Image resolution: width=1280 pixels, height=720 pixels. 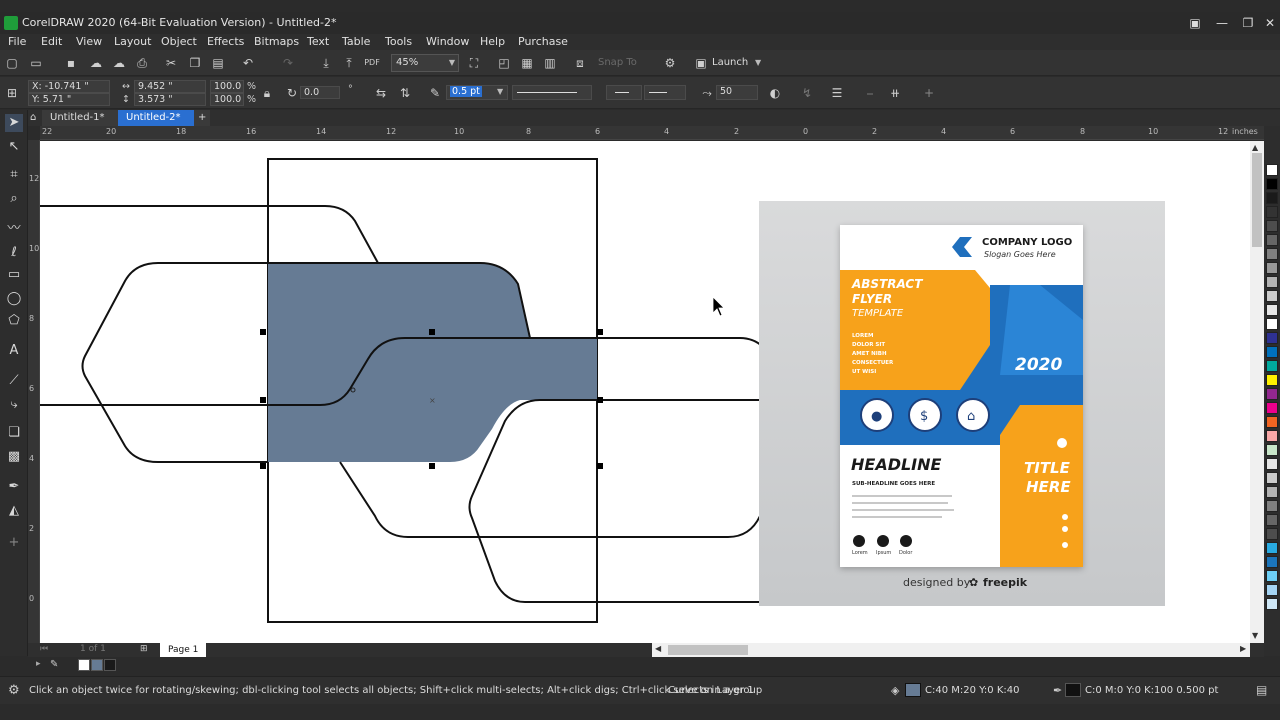 What do you see at coordinates (326, 63) in the screenshot?
I see `import-icon: ⤓` at bounding box center [326, 63].